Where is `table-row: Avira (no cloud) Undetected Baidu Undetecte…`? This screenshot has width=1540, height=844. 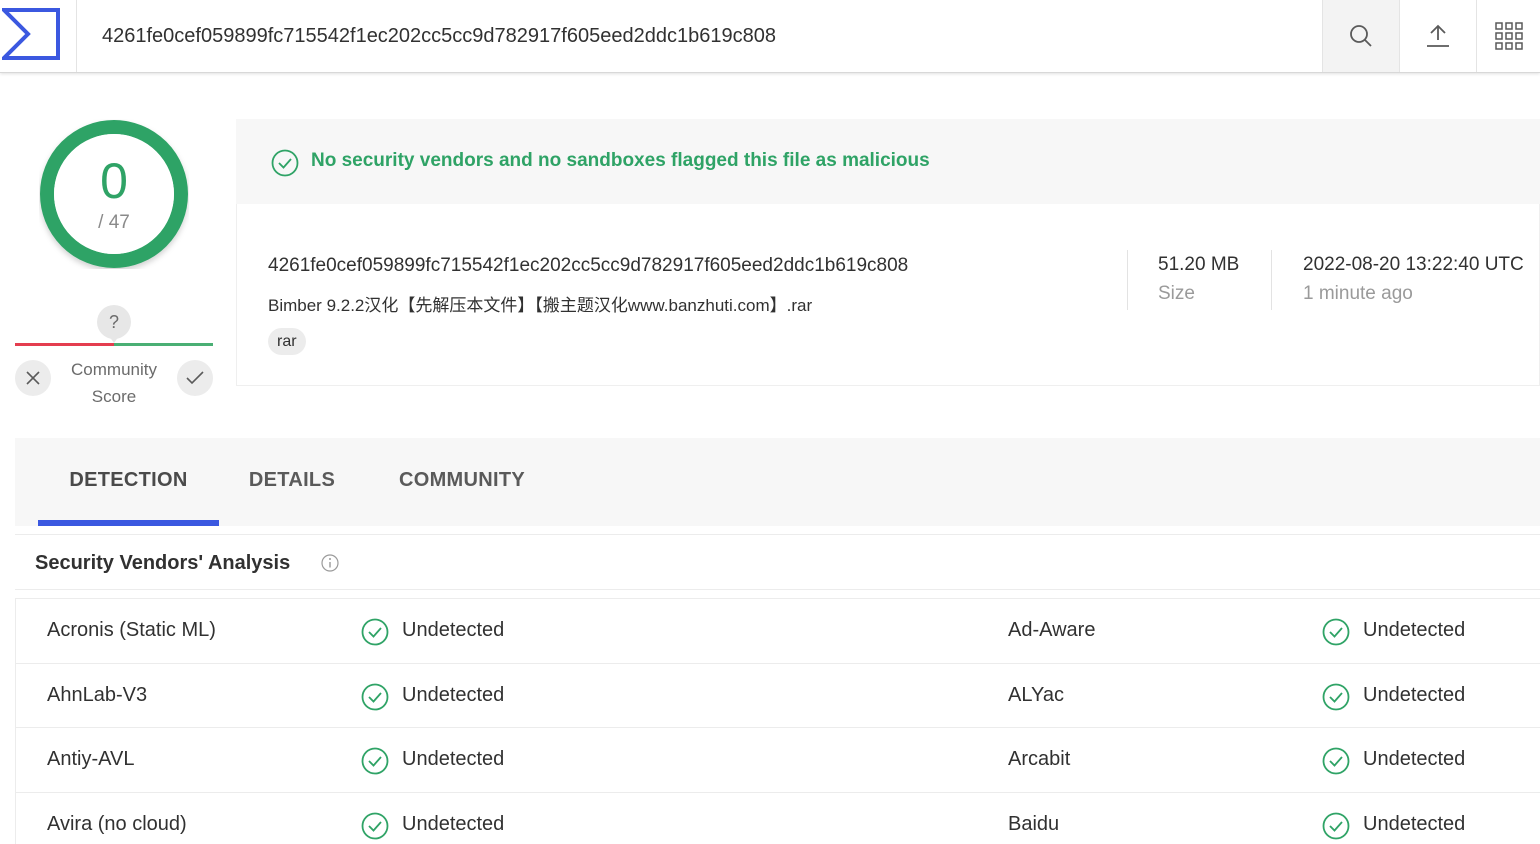 table-row: Avira (no cloud) Undetected Baidu Undetecte… is located at coordinates (778, 818).